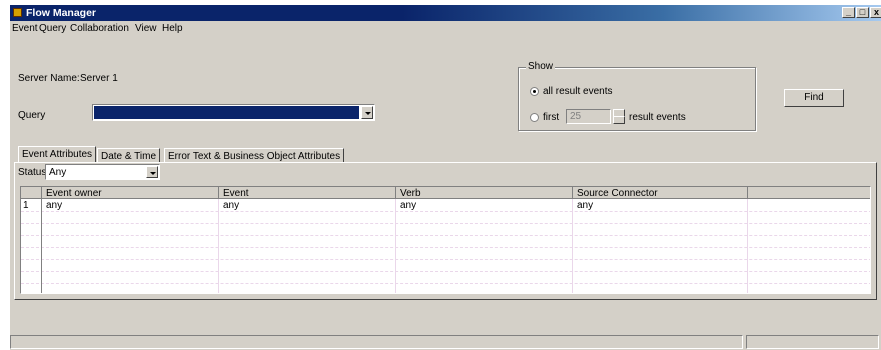  What do you see at coordinates (226, 112) in the screenshot?
I see `query-selection` at bounding box center [226, 112].